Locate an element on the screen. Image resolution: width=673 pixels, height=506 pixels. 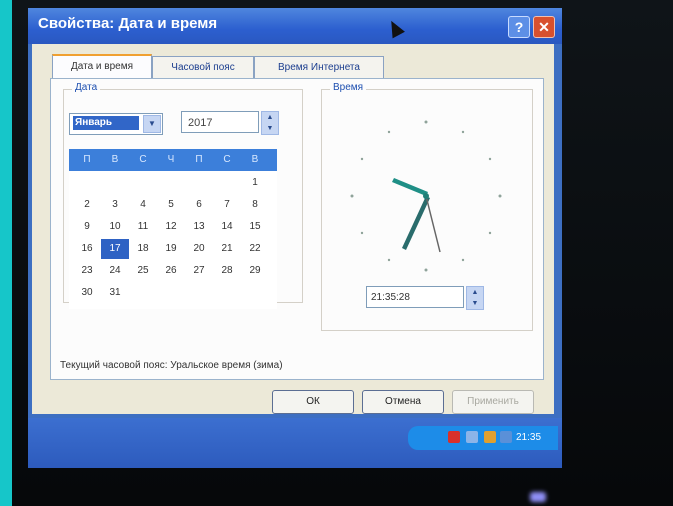
time-group-label: Время is located at coordinates (348, 87).